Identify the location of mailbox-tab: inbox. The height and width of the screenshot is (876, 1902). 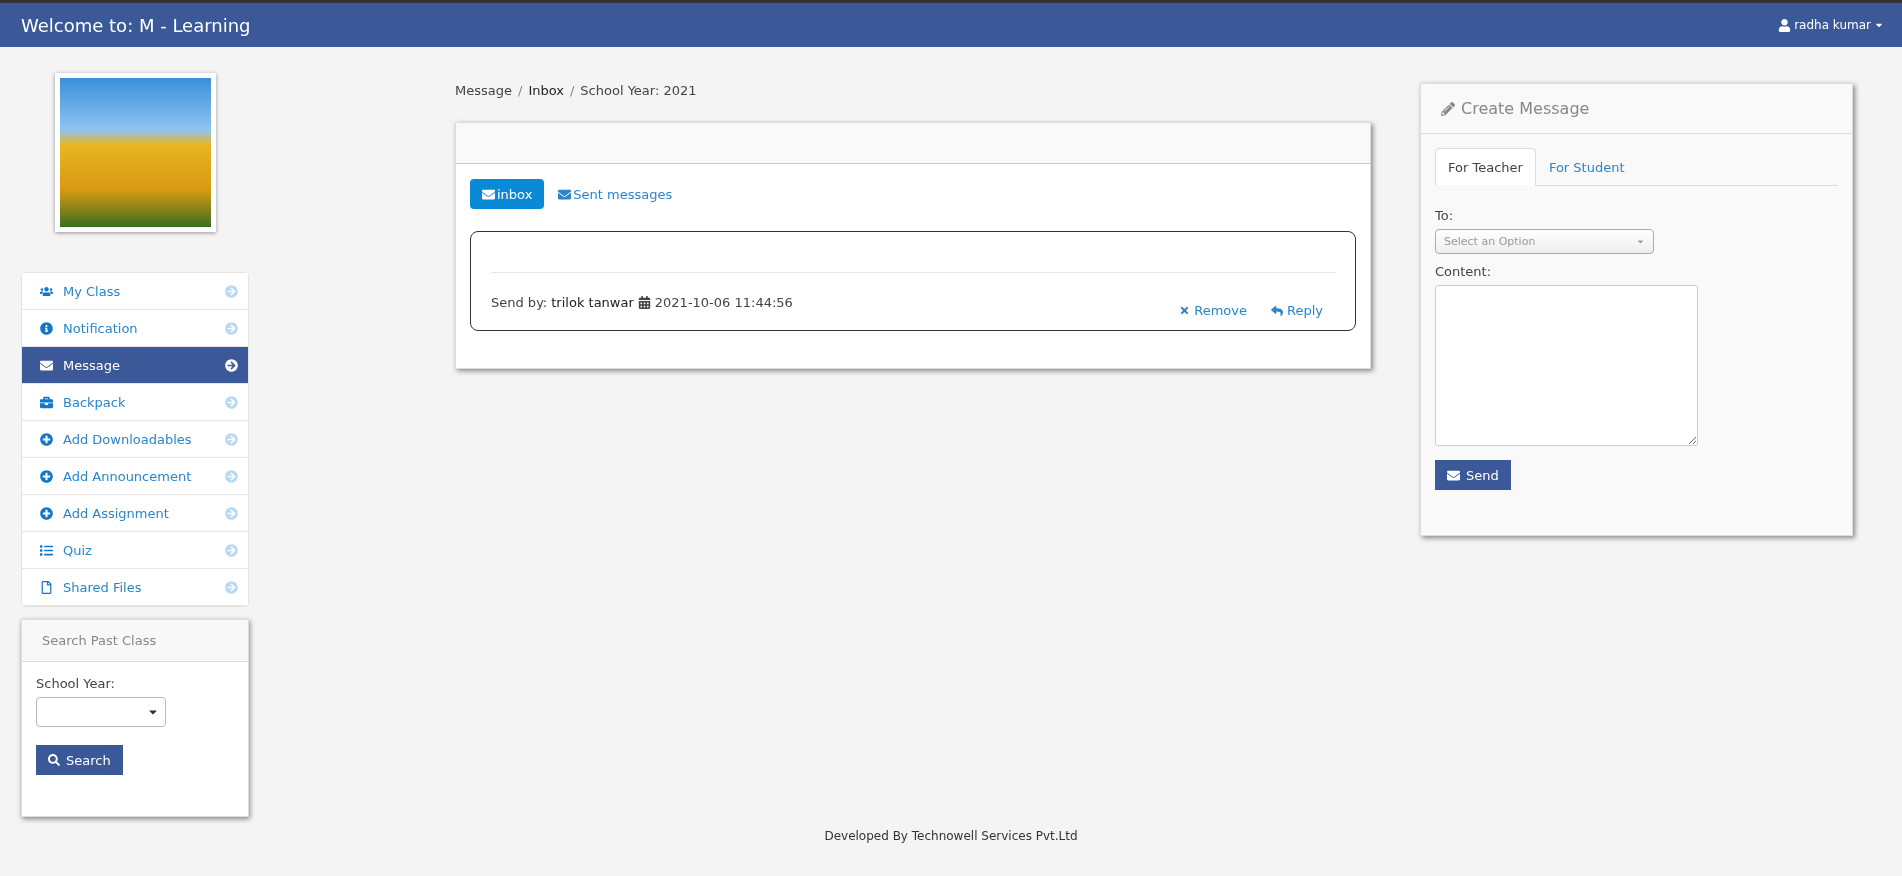
(507, 194).